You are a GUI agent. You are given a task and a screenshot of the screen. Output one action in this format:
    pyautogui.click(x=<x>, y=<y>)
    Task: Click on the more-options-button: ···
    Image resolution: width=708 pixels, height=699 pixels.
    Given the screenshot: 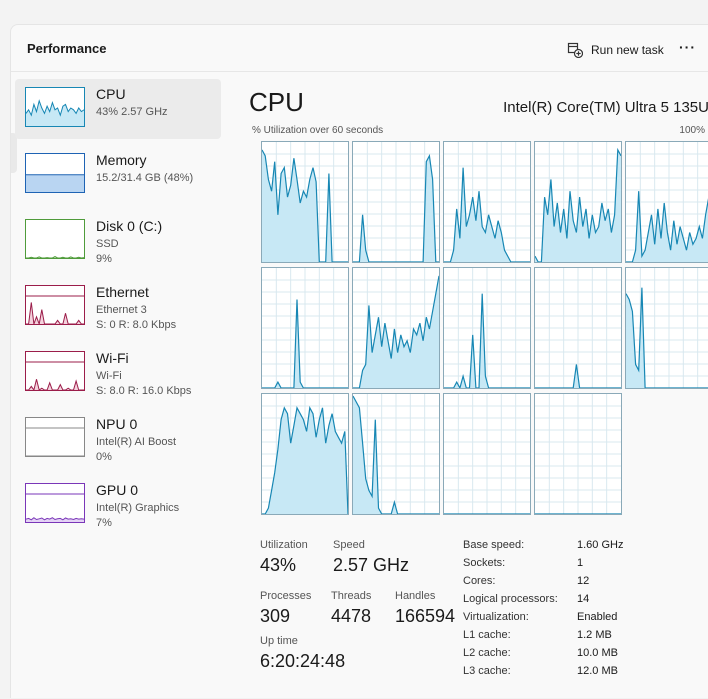 What is the action you would take?
    pyautogui.click(x=687, y=47)
    